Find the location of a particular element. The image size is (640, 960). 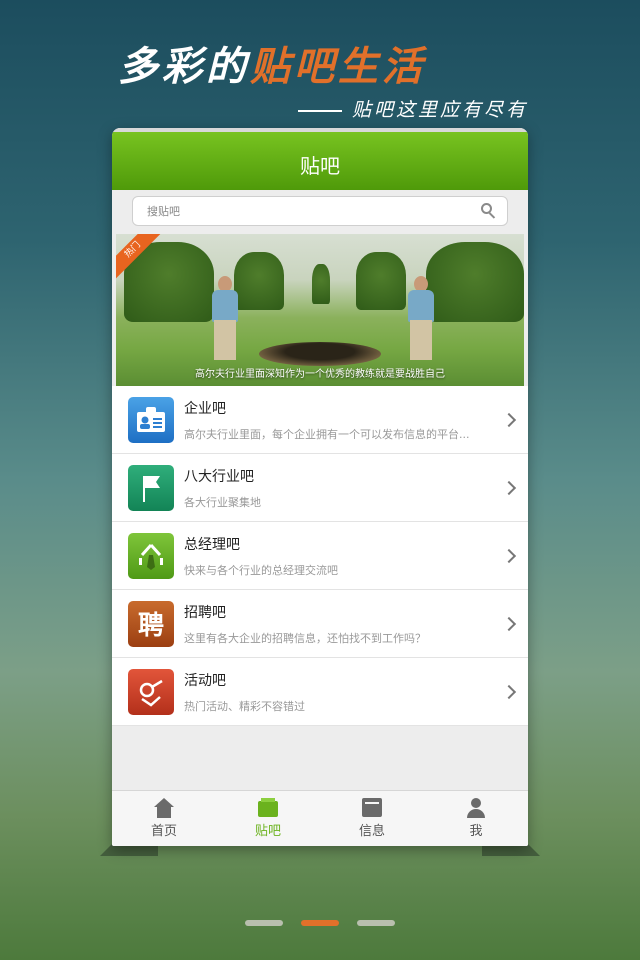

dash-divider is located at coordinates (319, 111).